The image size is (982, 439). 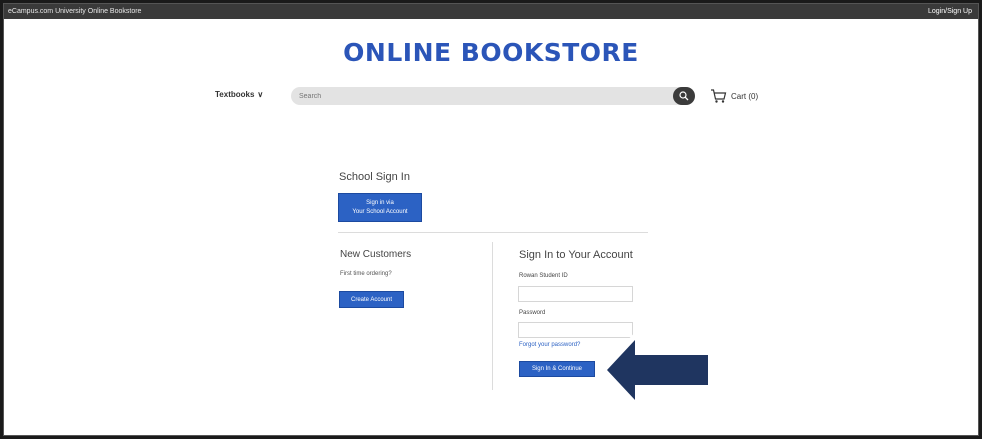 What do you see at coordinates (576, 255) in the screenshot?
I see `signin-title: Sign In to Your Account` at bounding box center [576, 255].